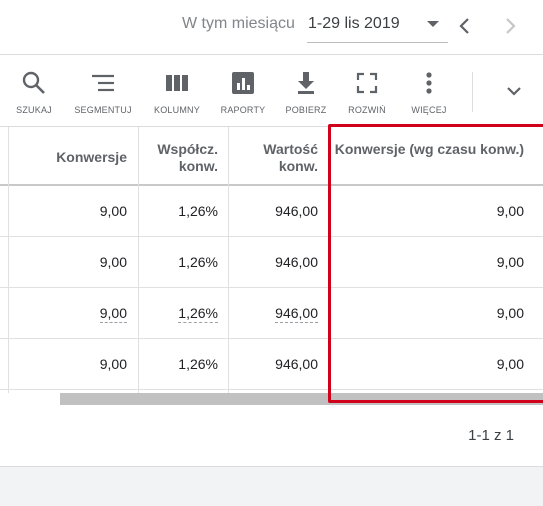 The height and width of the screenshot is (506, 543). What do you see at coordinates (198, 313) in the screenshot?
I see `cell-conv-rate-value: 1,26%` at bounding box center [198, 313].